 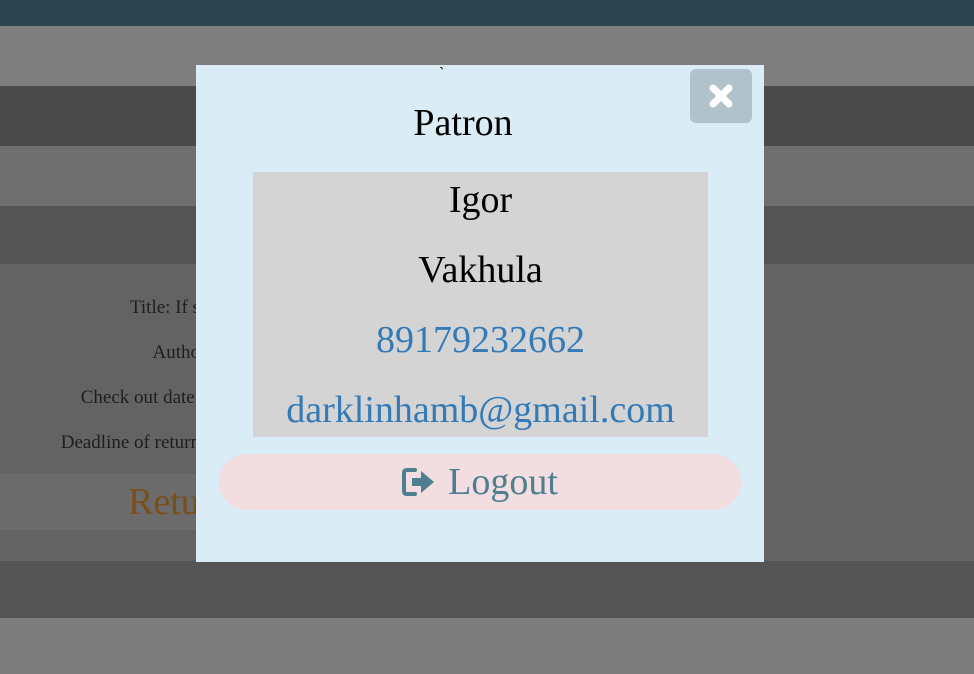 I want to click on book-title-label: Title: If s, so click(x=164, y=307).